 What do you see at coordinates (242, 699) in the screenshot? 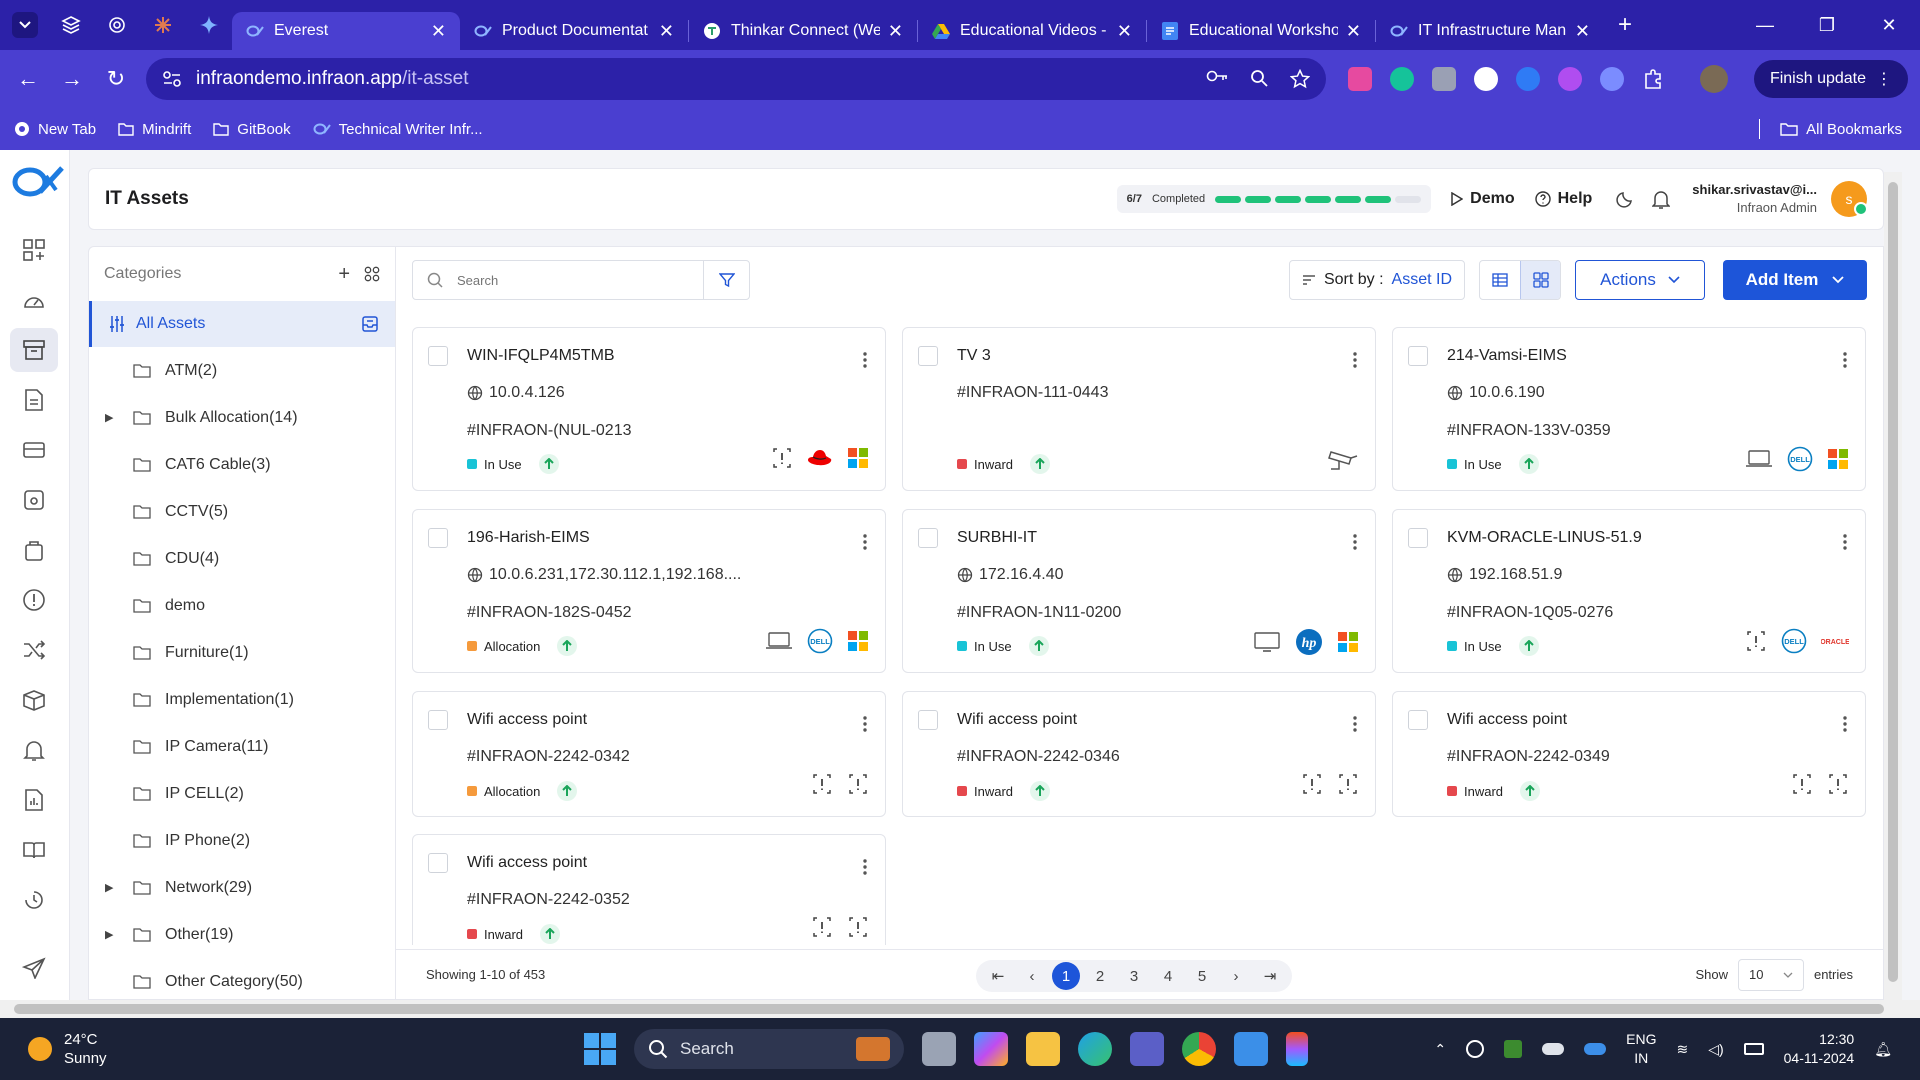
I see `category-item: Implementation(1)` at bounding box center [242, 699].